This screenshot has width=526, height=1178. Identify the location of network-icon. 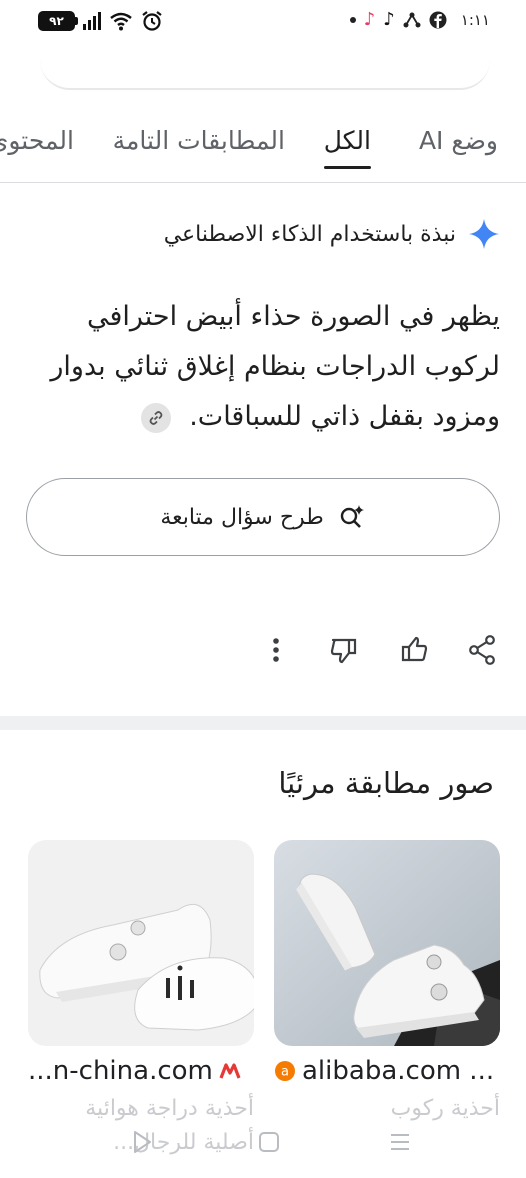
(412, 20).